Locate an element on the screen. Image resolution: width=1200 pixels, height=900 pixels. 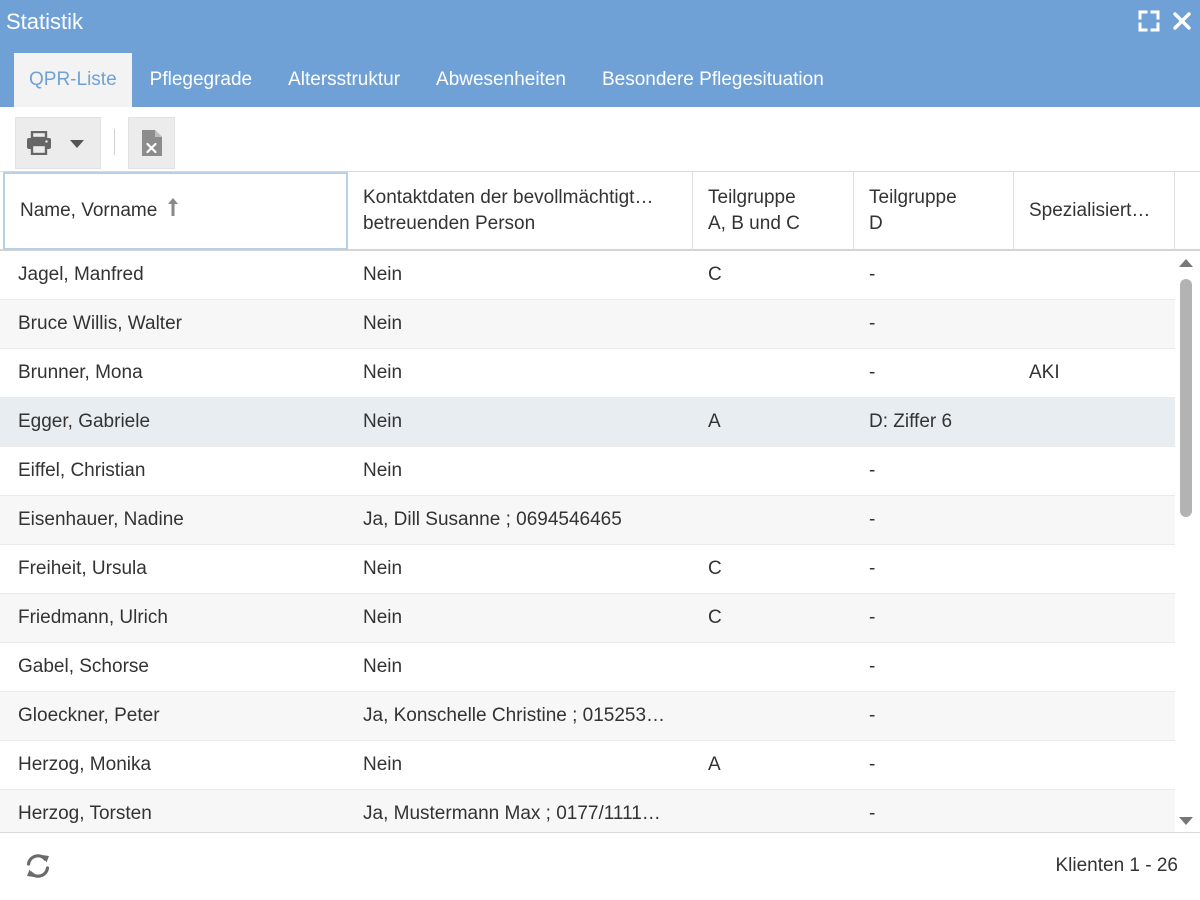
tab-besondere-pflegesituation: Besondere Pflegesituation is located at coordinates (713, 80).